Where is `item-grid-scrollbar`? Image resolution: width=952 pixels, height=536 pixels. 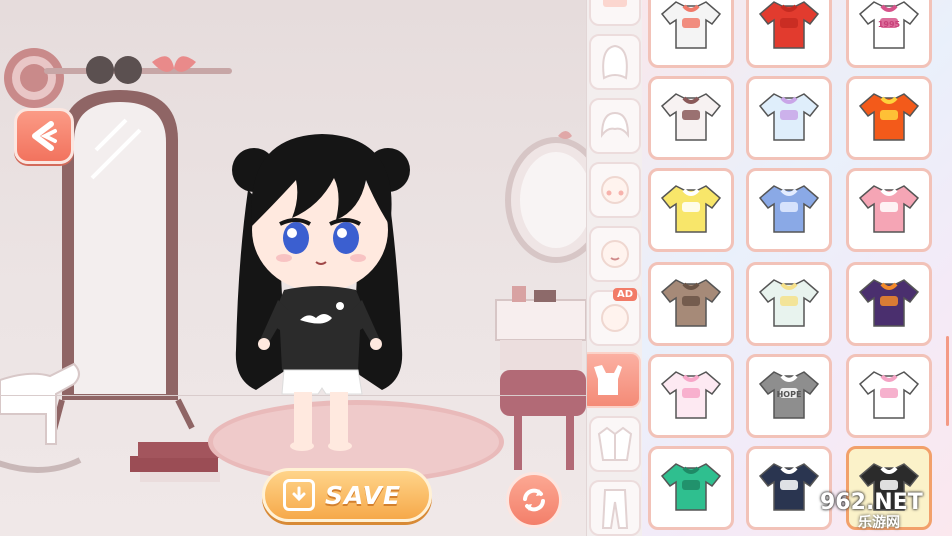 item-grid-scrollbar is located at coordinates (947, 381).